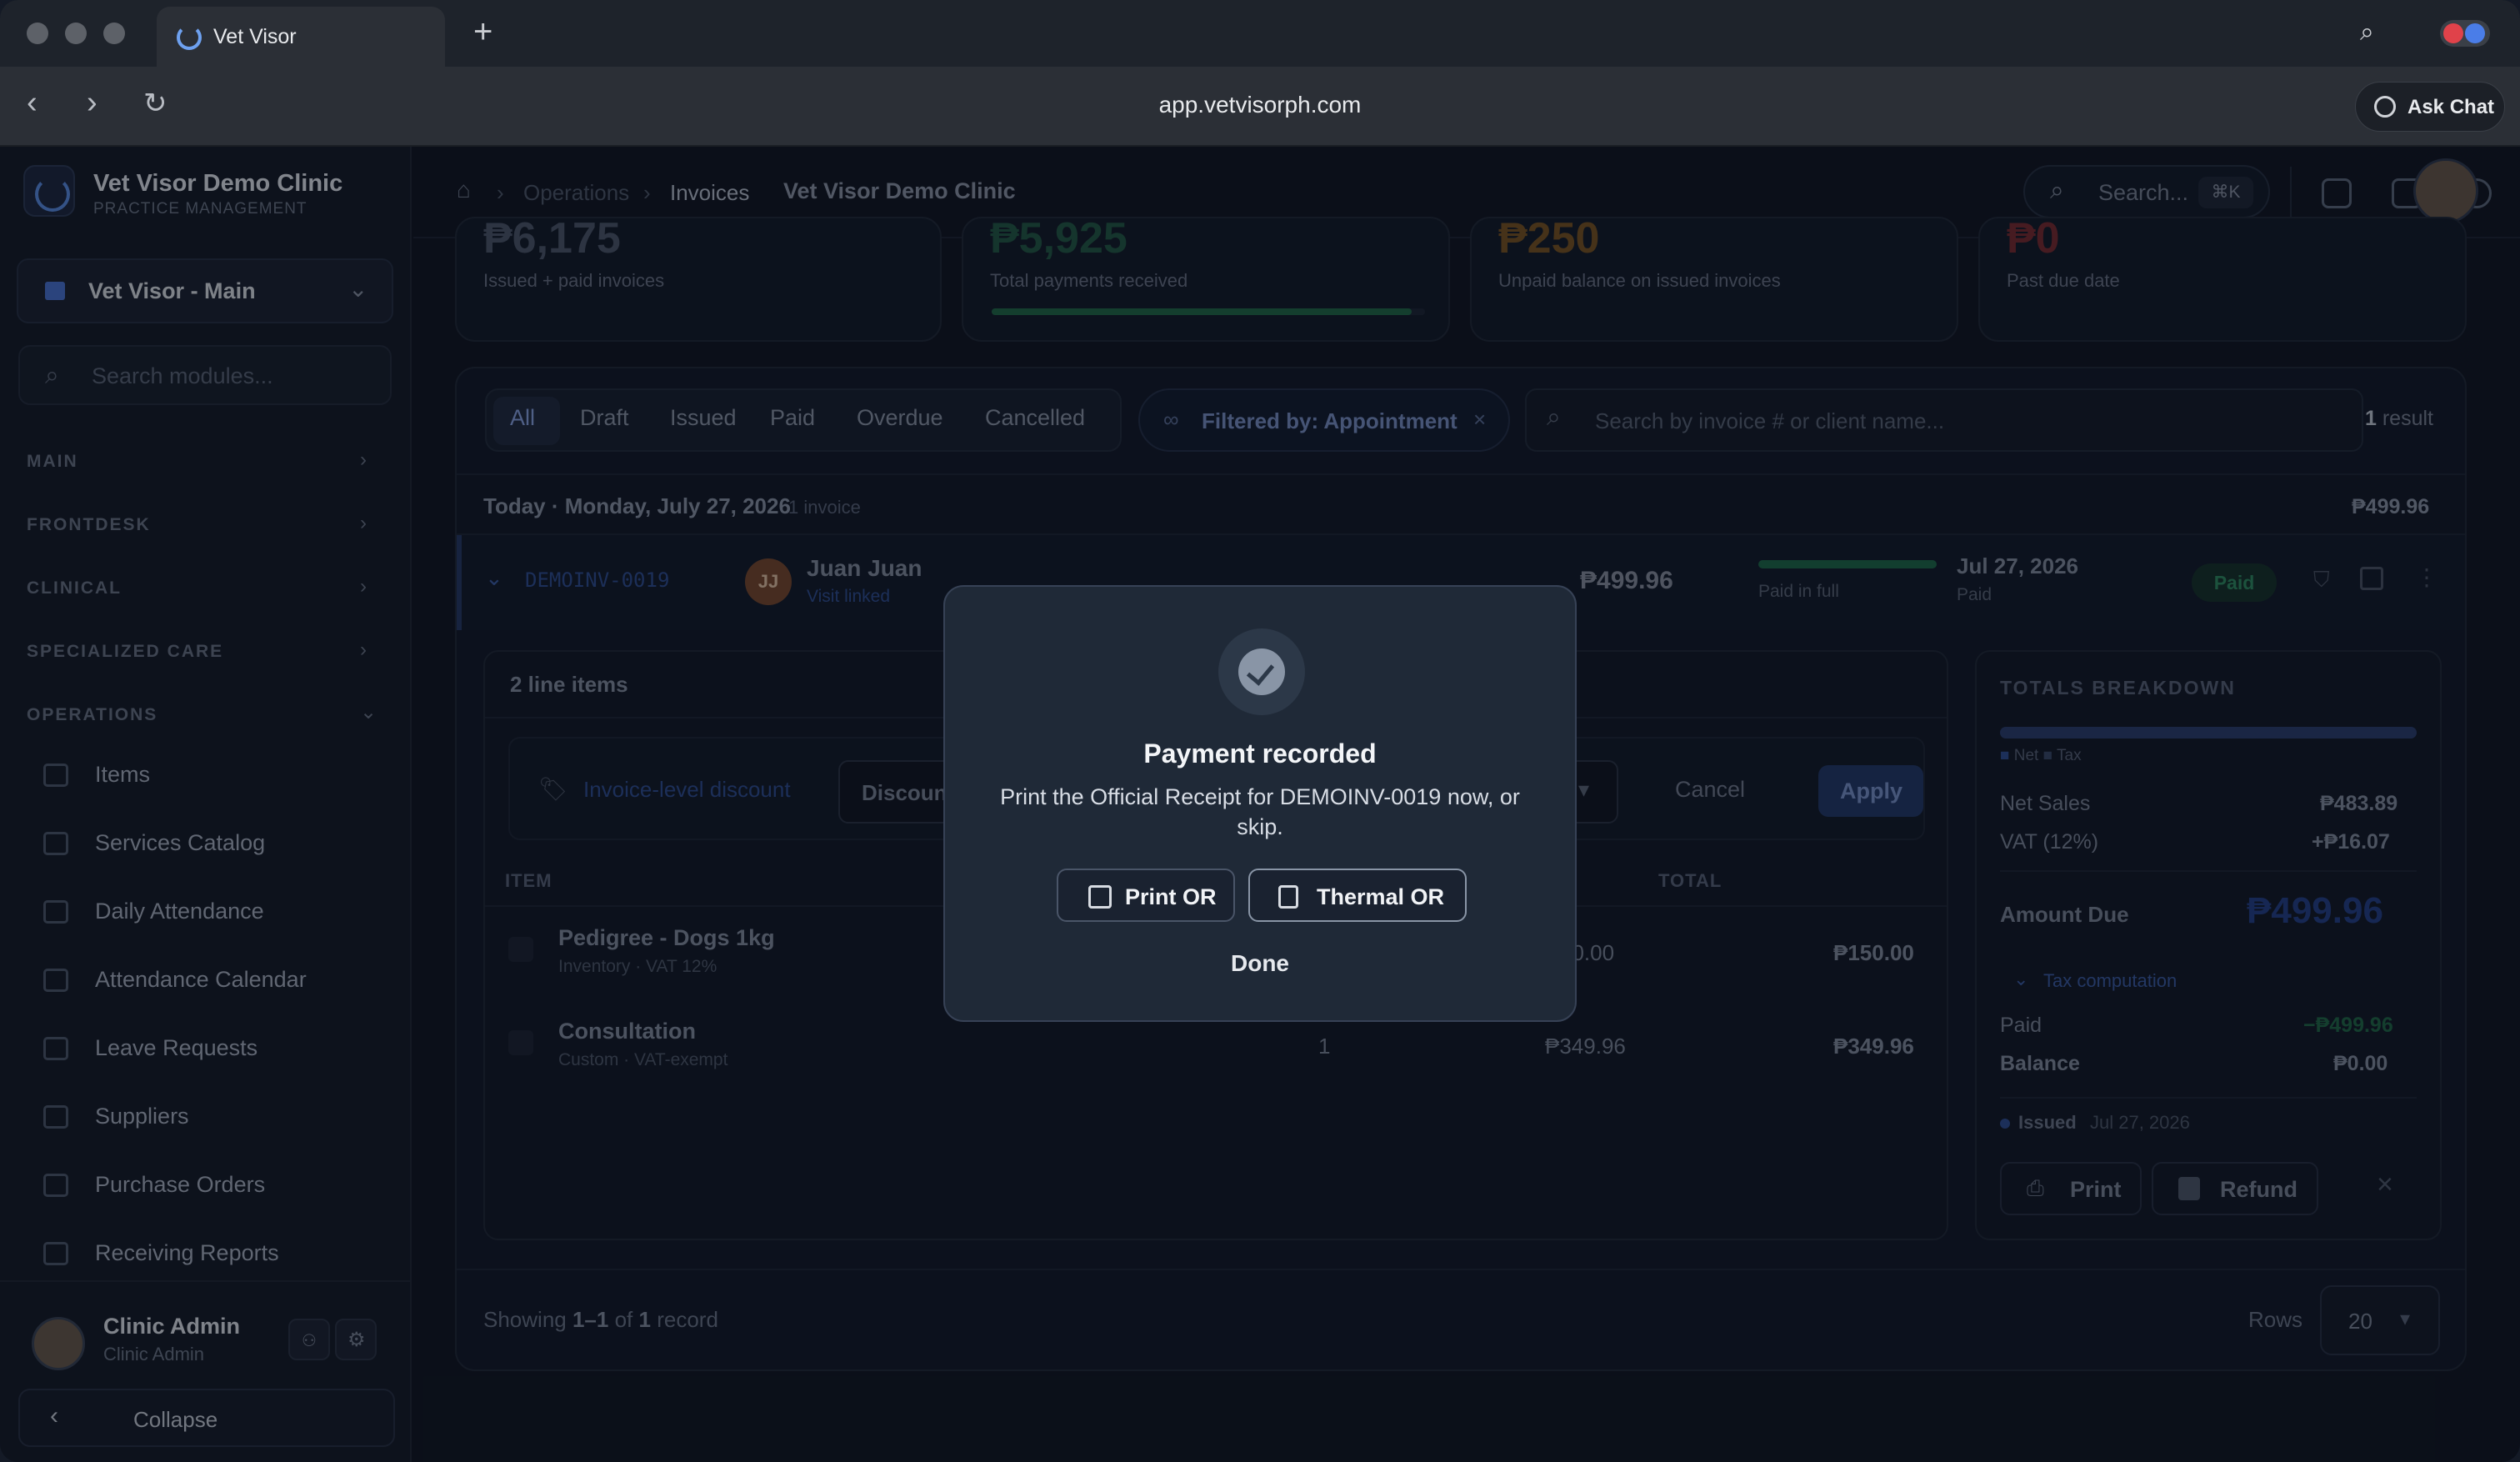  What do you see at coordinates (1260, 754) in the screenshot?
I see `dialog-title: Payment recorded` at bounding box center [1260, 754].